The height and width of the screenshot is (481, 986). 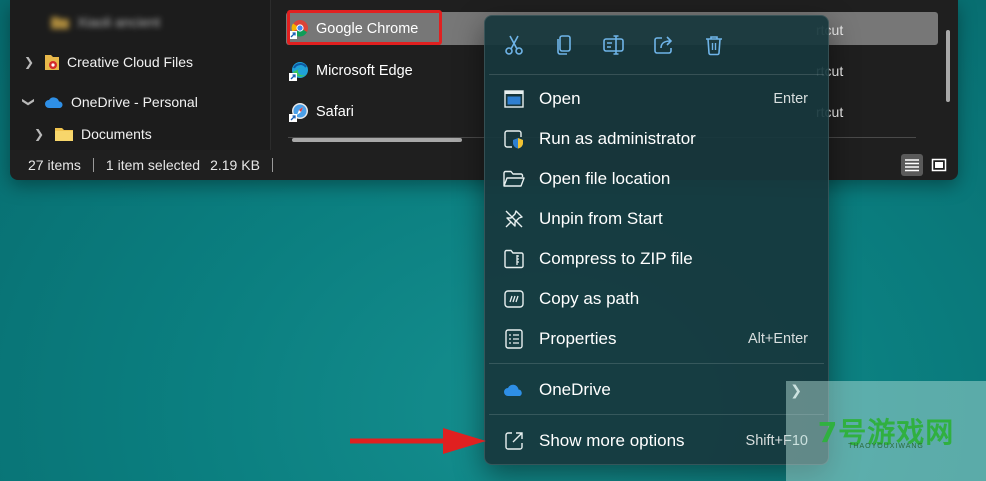 What do you see at coordinates (514, 441) in the screenshot?
I see `show-more-icon` at bounding box center [514, 441].